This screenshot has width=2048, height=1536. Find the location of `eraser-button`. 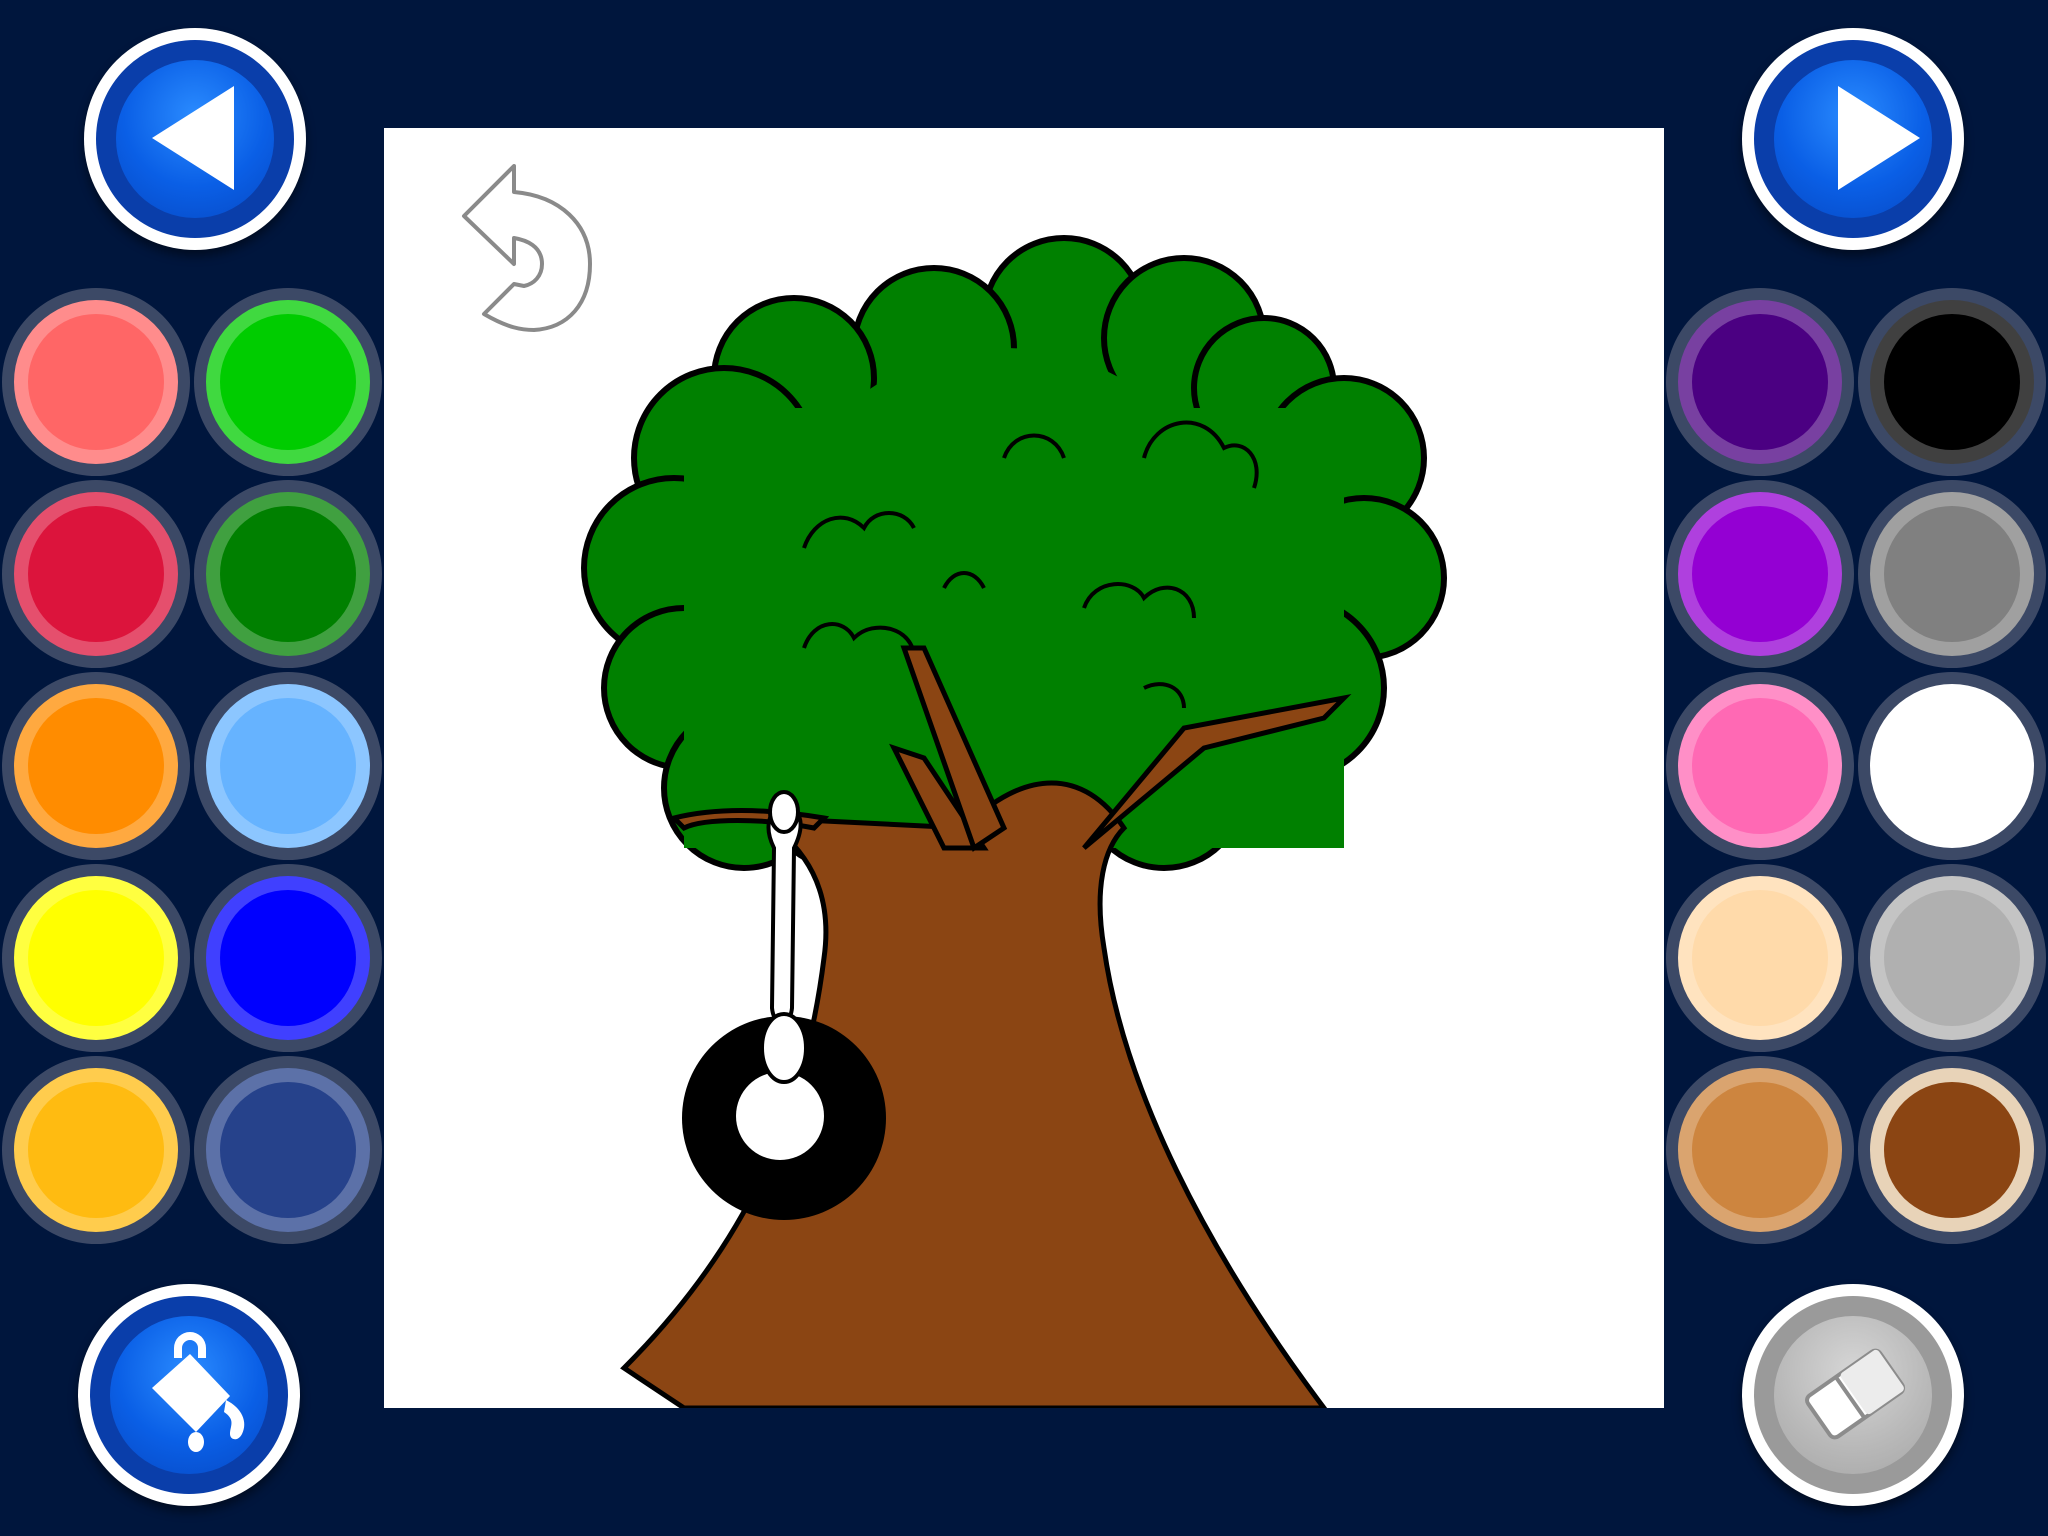

eraser-button is located at coordinates (1853, 1395).